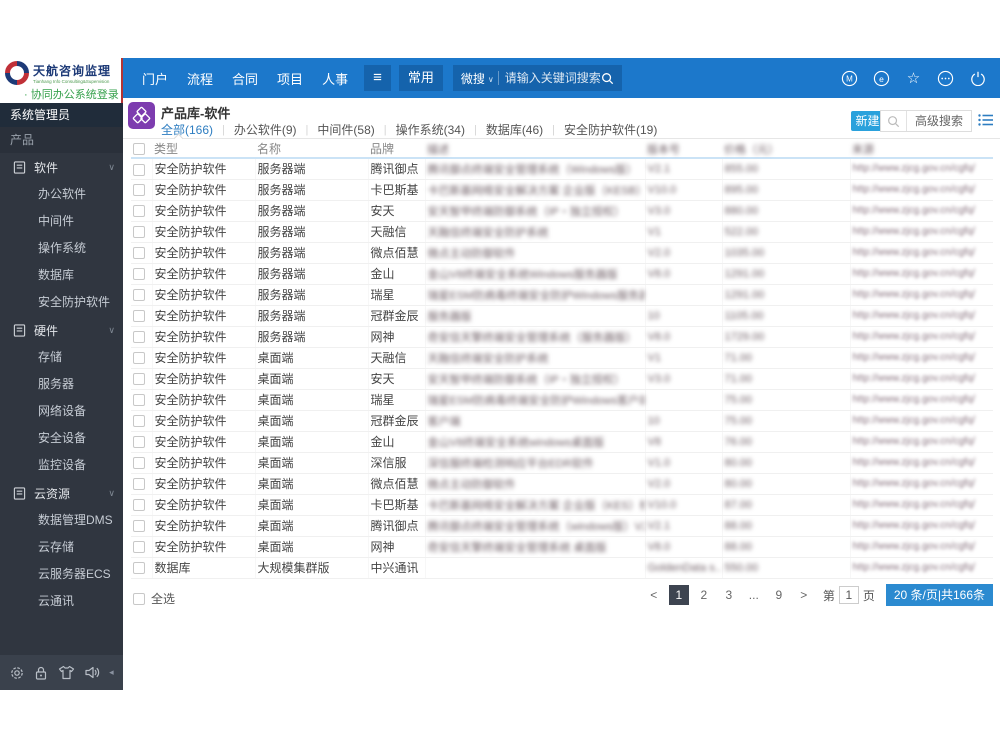 The height and width of the screenshot is (750, 1000). I want to click on sidebar-group-2: 云资源 ∨, so click(61, 493).